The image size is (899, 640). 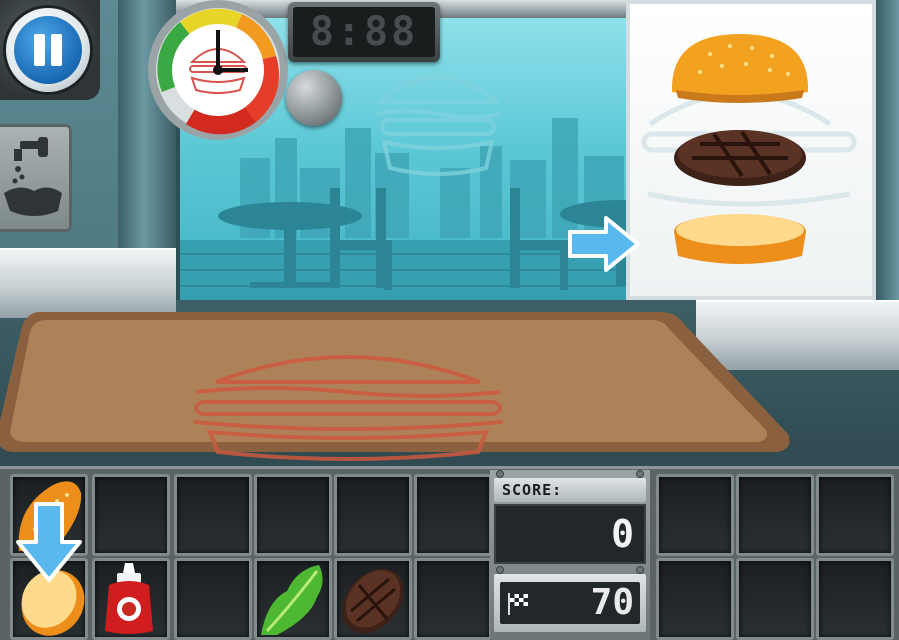 I want to click on digital-timer: 8:88, so click(x=364, y=32).